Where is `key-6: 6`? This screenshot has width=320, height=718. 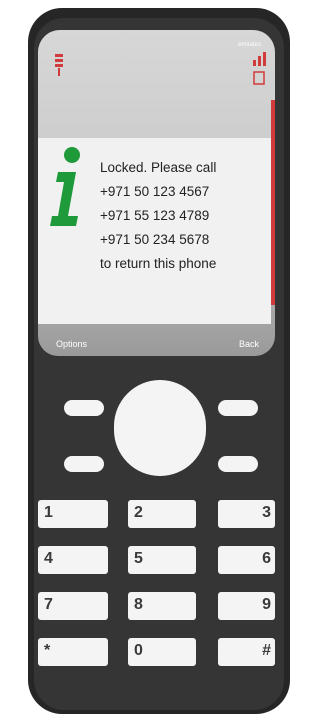 key-6: 6 is located at coordinates (246, 560).